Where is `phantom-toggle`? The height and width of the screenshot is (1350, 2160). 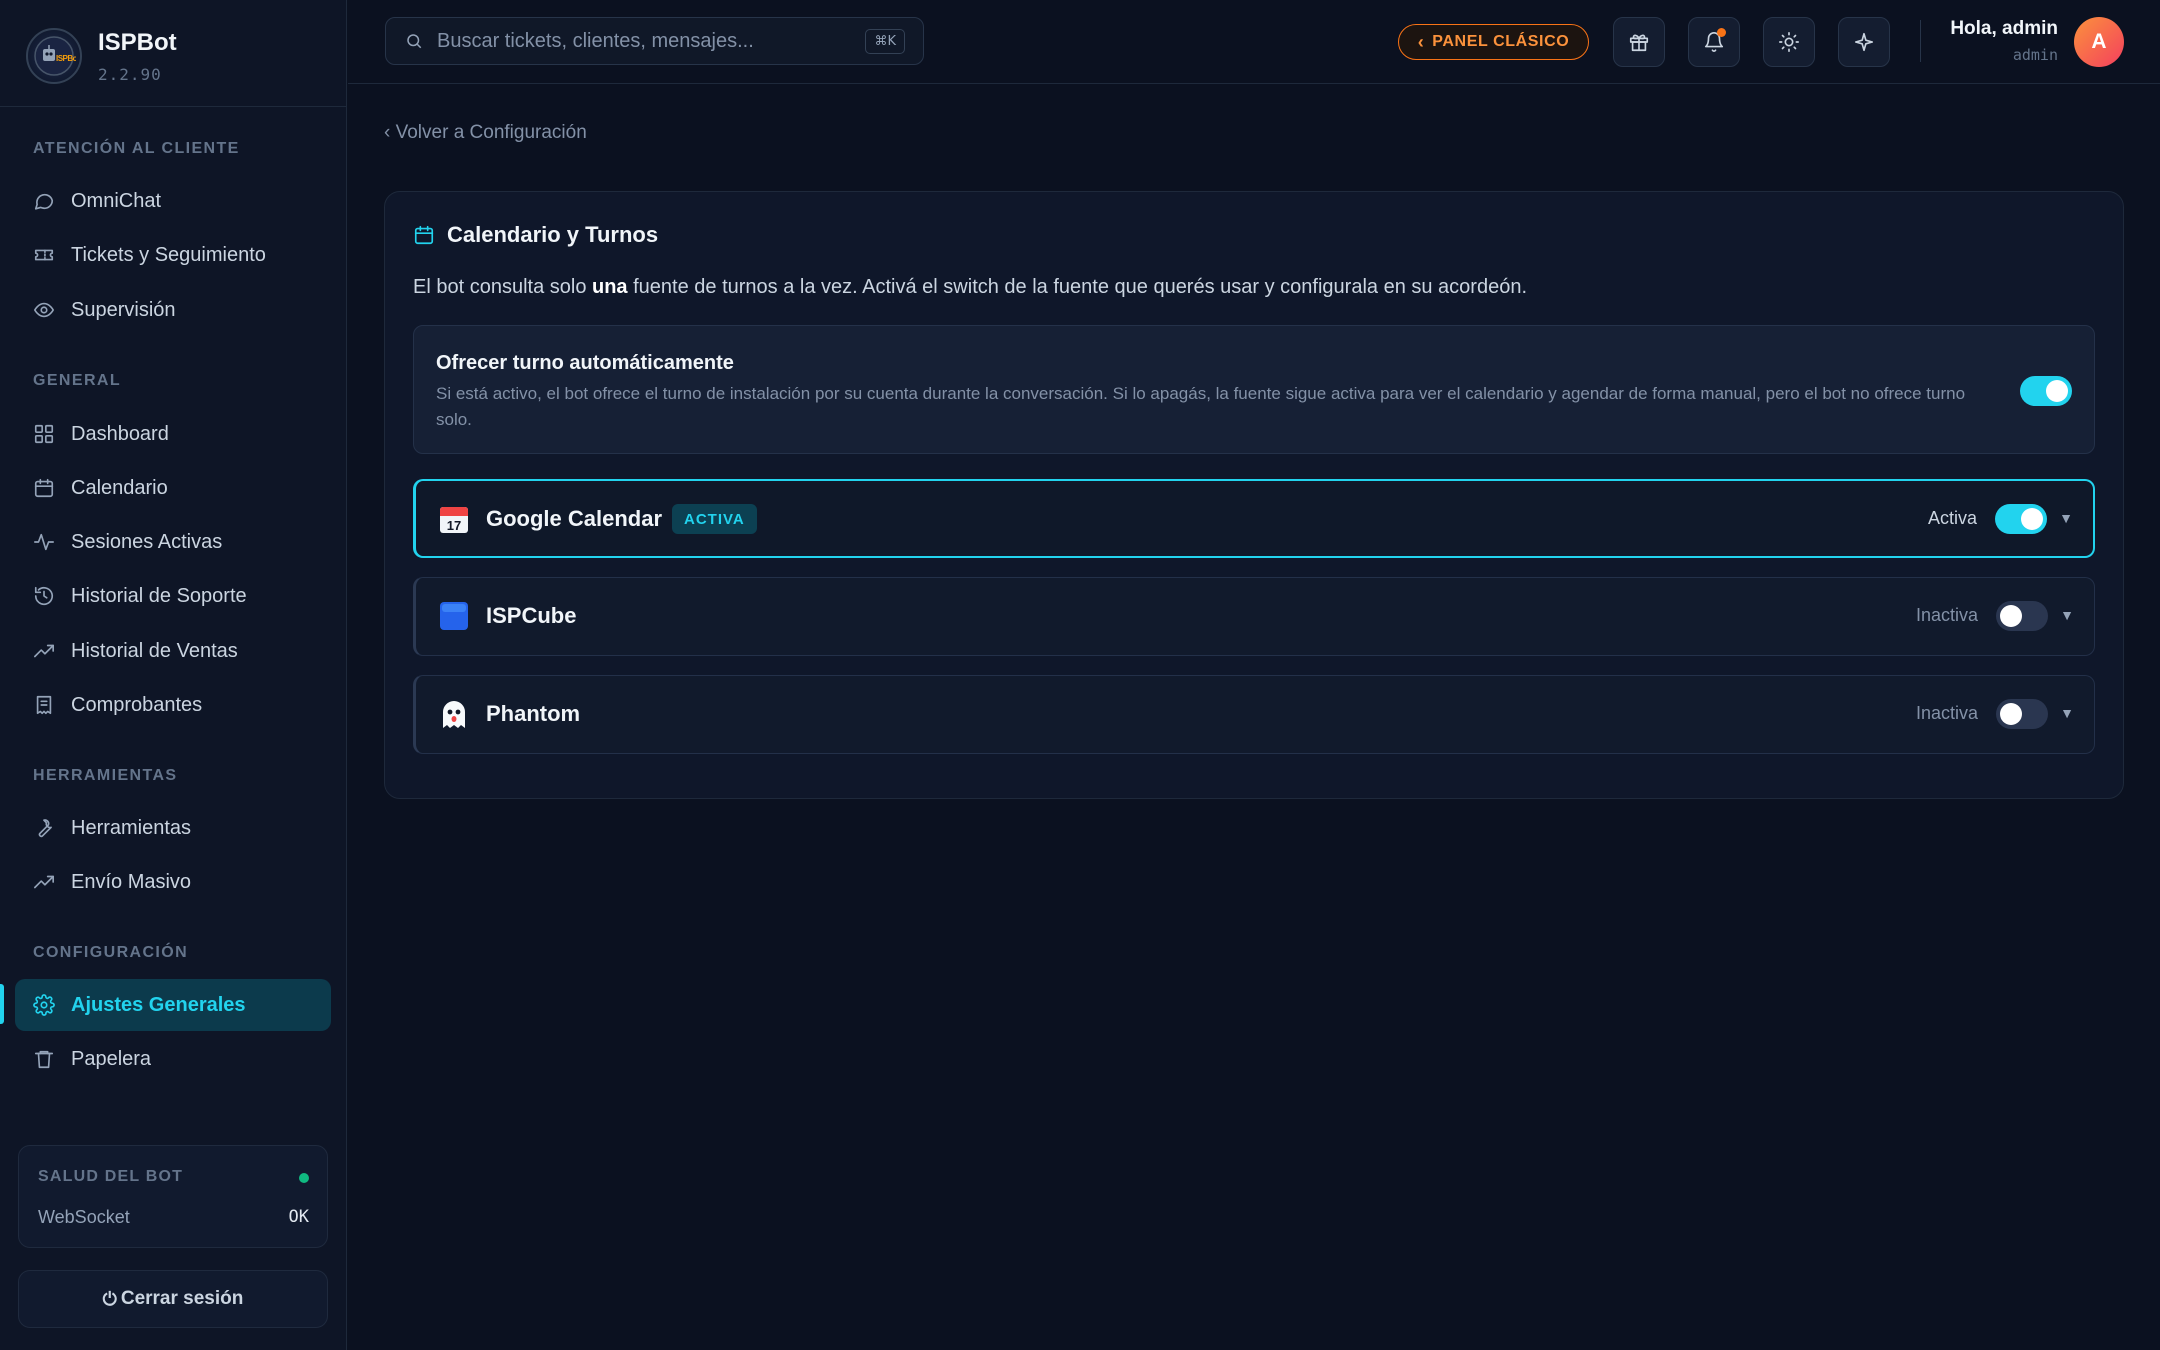 phantom-toggle is located at coordinates (2022, 714).